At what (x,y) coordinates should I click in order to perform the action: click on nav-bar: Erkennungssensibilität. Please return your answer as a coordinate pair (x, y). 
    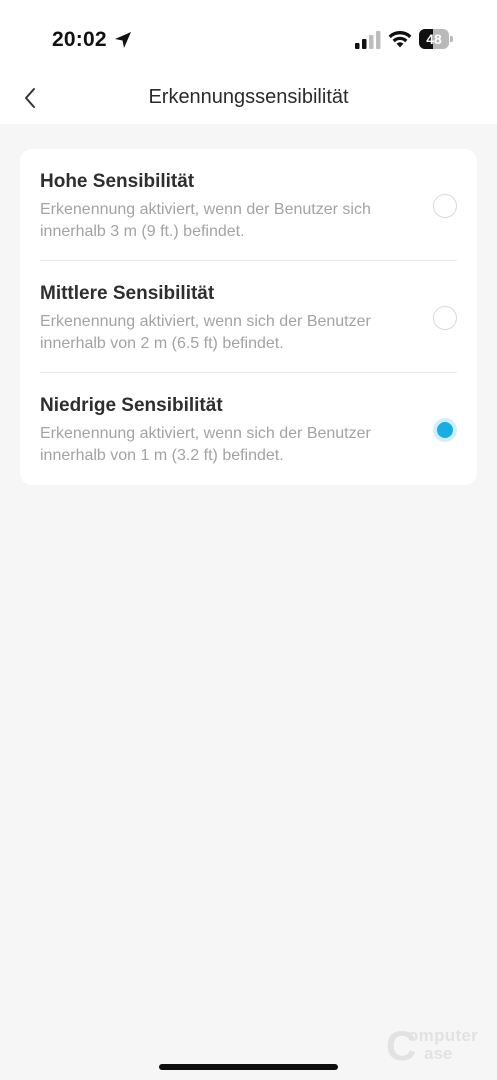
    Looking at the image, I should click on (248, 101).